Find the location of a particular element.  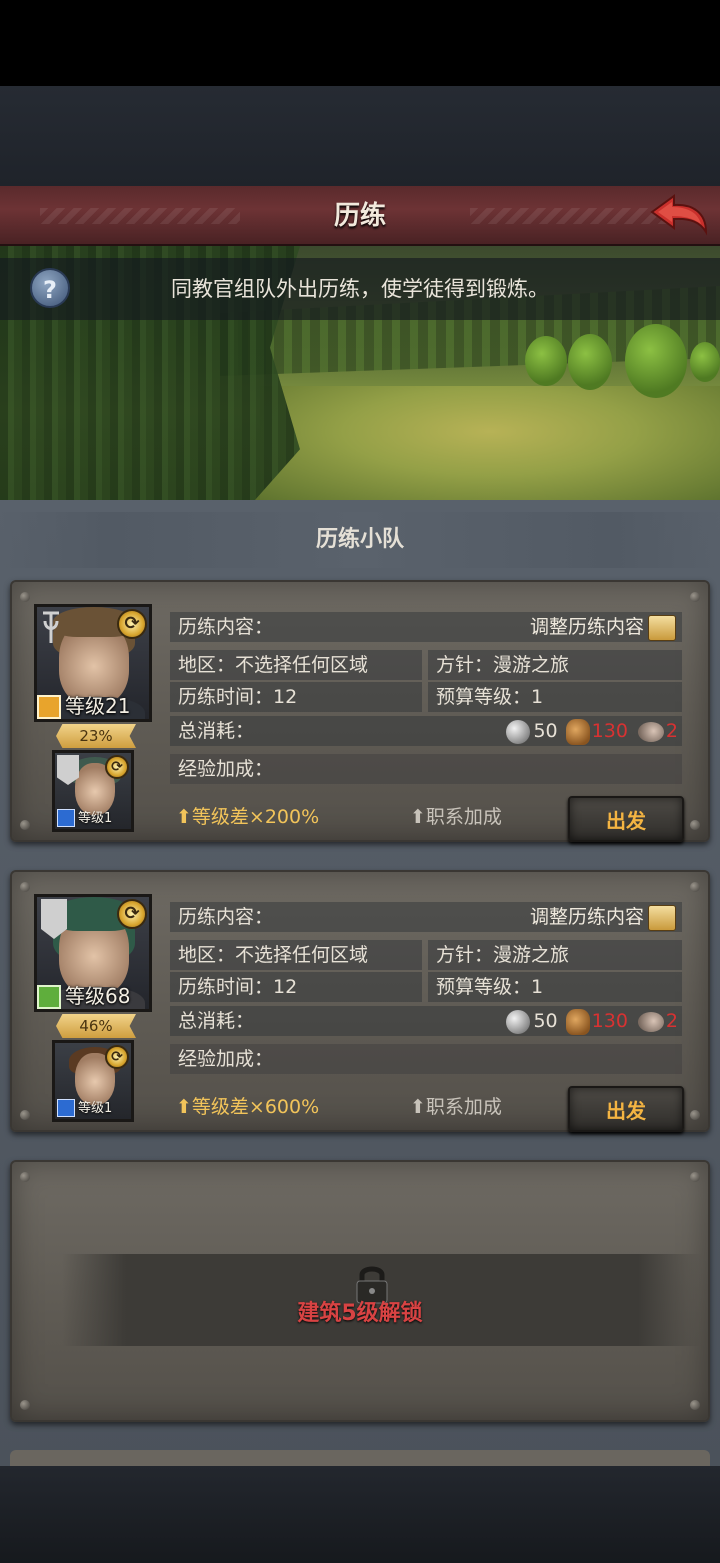

banner-description: 同教官组队外出历练，使学徒得到锻炼。 is located at coordinates (360, 289).